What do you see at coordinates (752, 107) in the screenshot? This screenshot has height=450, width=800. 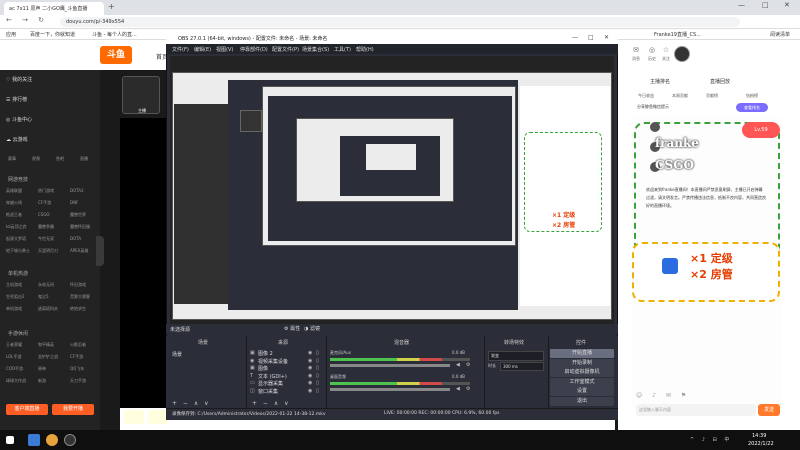 I see `view-rank-button: 查看排名` at bounding box center [752, 107].